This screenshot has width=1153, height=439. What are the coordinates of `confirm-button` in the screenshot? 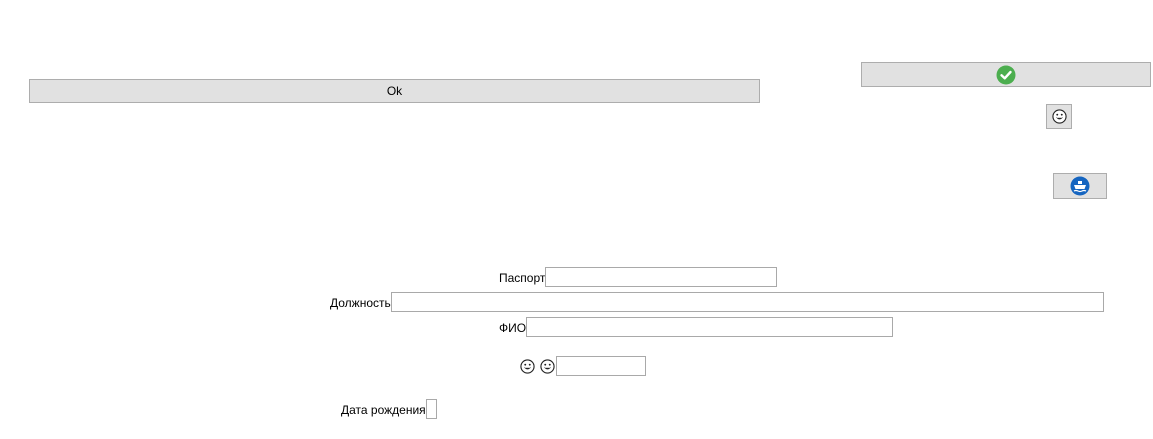 It's located at (1006, 74).